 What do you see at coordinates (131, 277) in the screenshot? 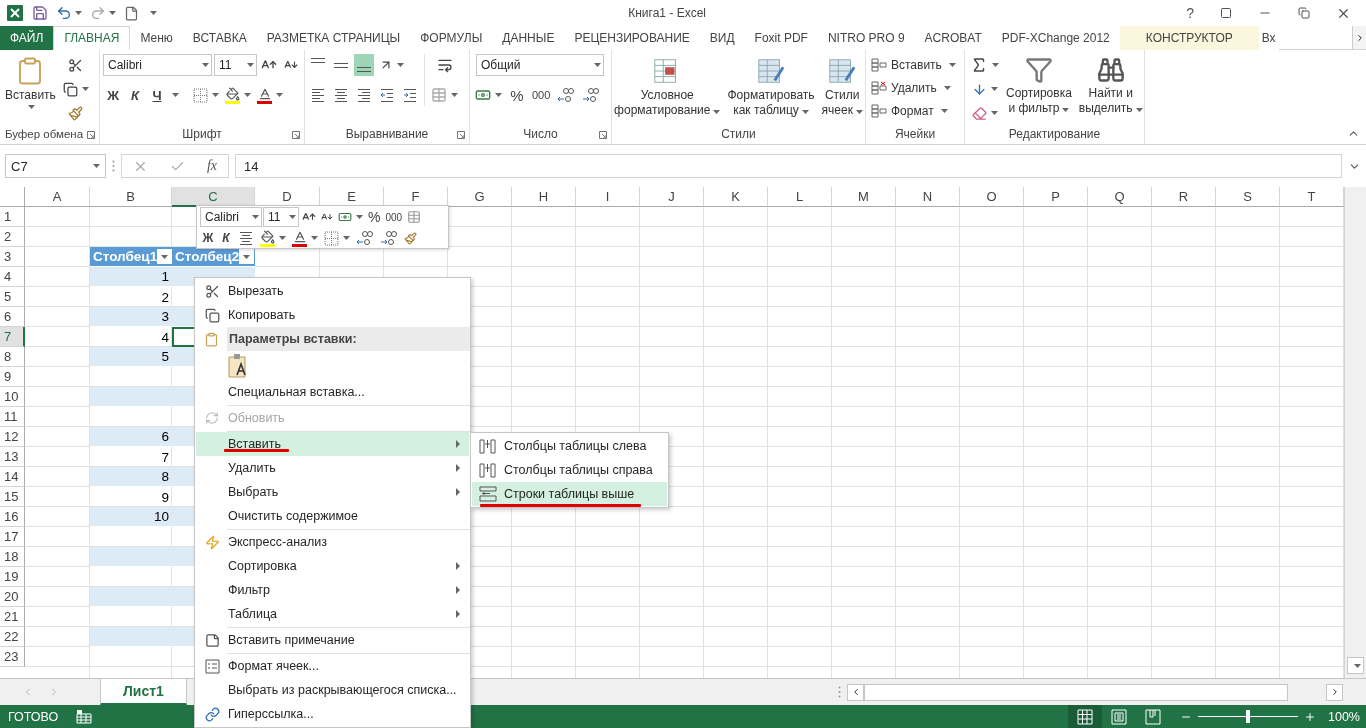
I see `table-cell: 1` at bounding box center [131, 277].